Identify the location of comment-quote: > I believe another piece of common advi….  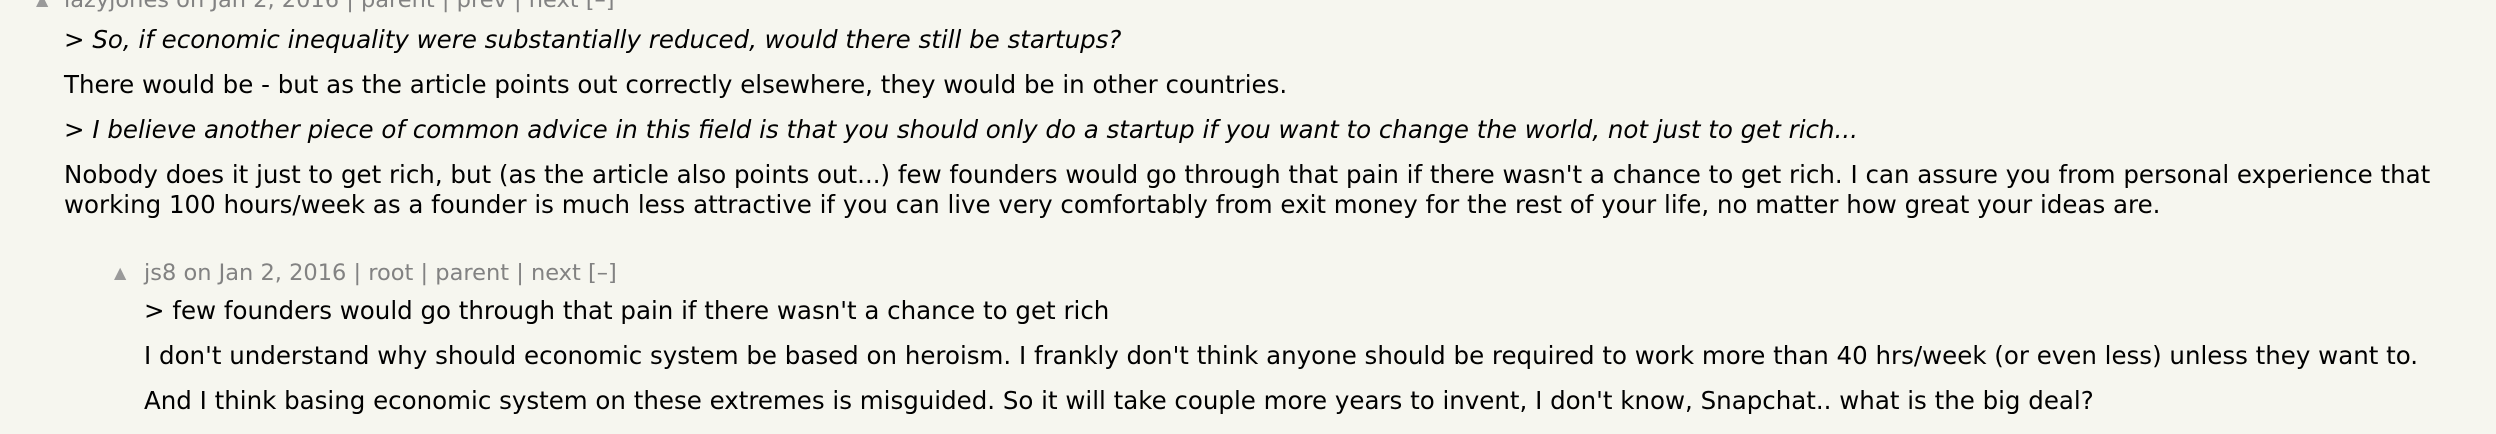
(961, 129).